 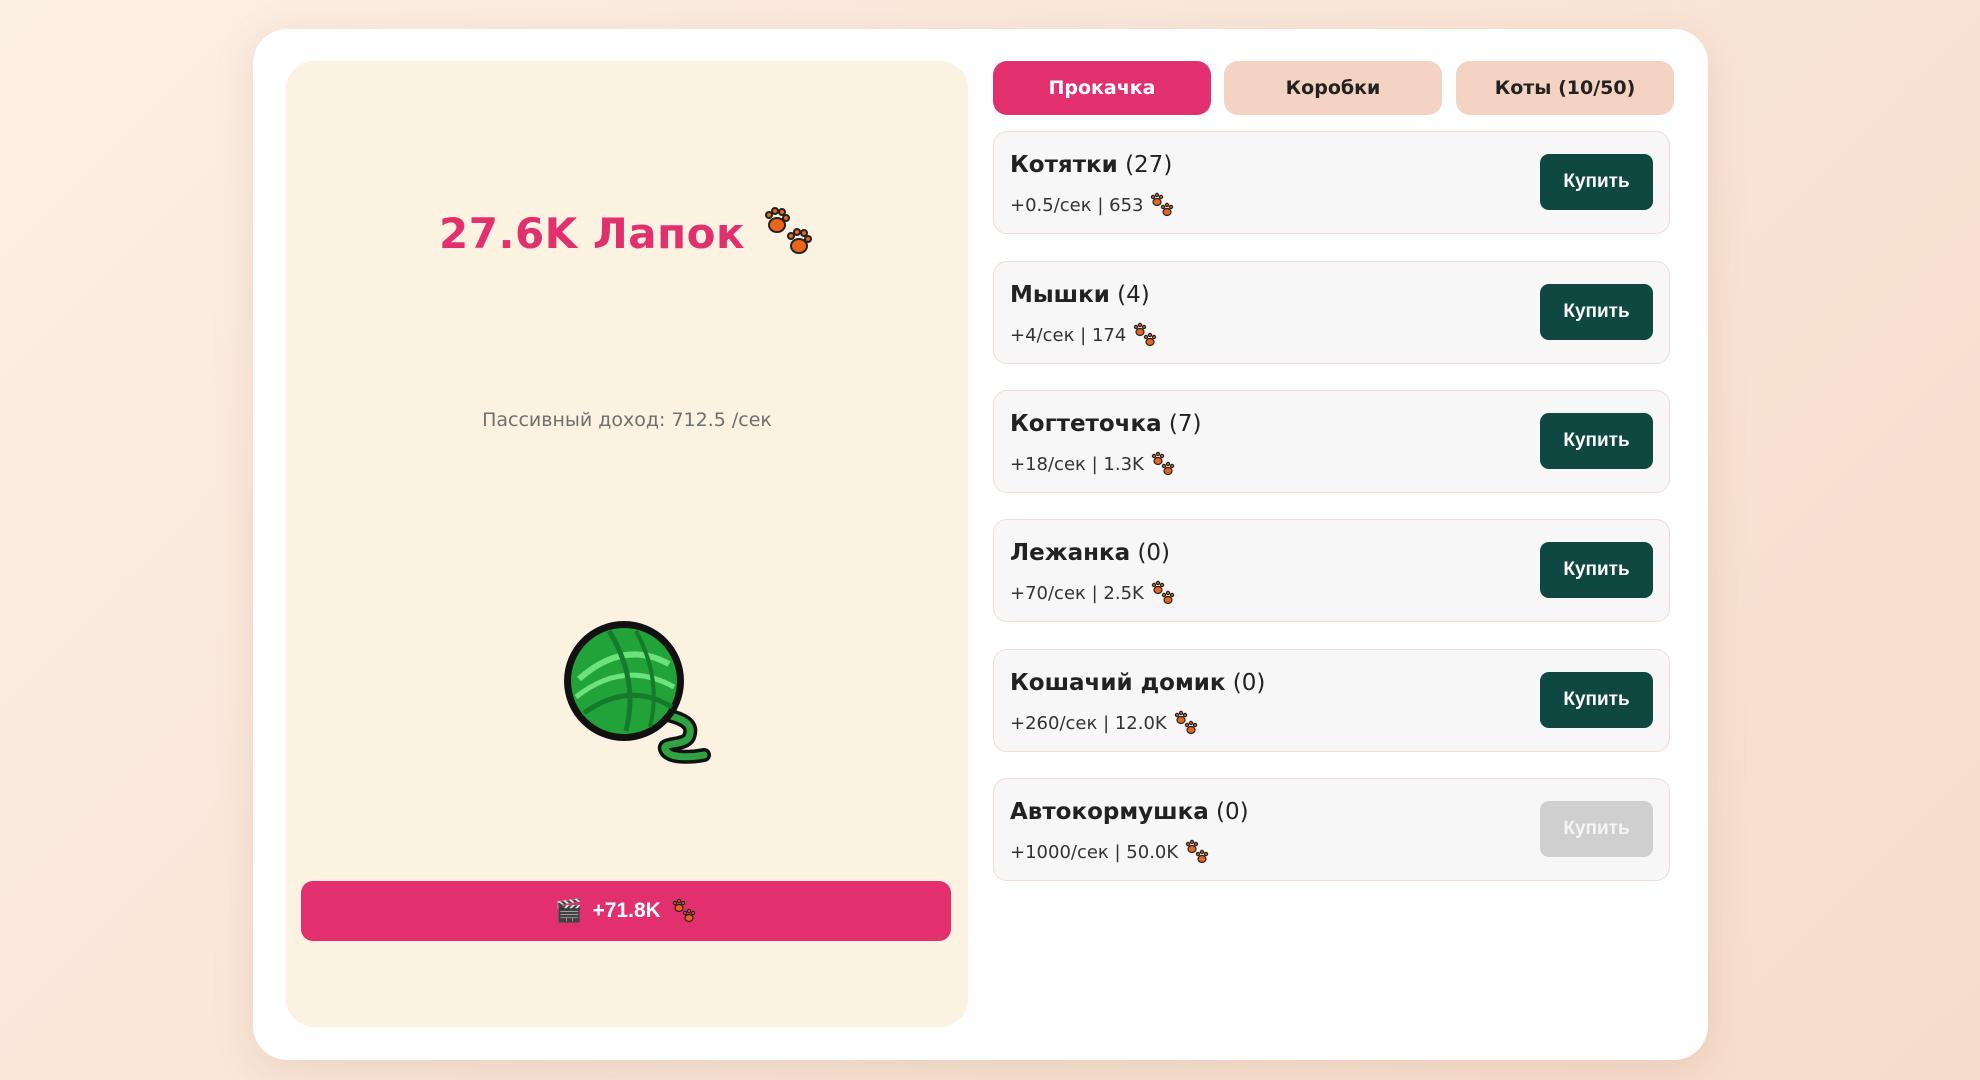 I want to click on tab-bar: Прокачка Коробки Коты (10/50), so click(x=1334, y=88).